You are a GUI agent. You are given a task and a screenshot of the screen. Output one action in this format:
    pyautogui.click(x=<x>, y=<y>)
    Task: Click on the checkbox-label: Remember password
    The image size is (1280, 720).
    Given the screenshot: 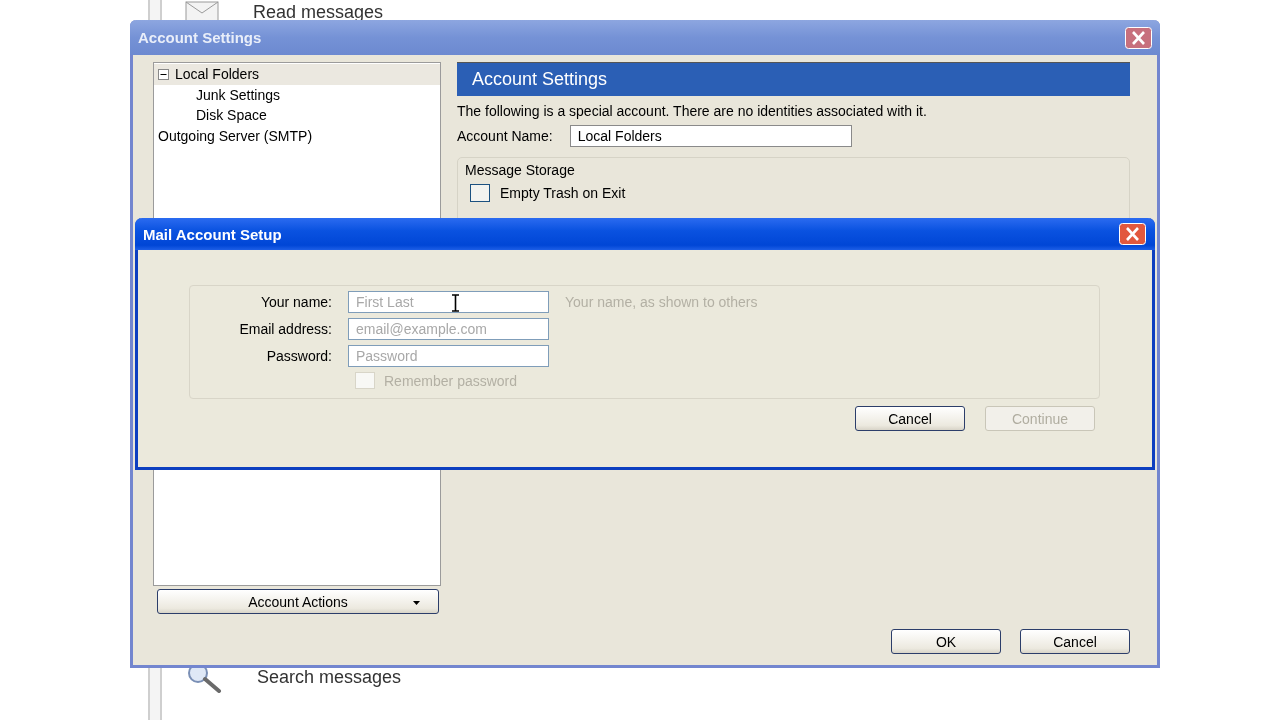 What is the action you would take?
    pyautogui.click(x=451, y=380)
    